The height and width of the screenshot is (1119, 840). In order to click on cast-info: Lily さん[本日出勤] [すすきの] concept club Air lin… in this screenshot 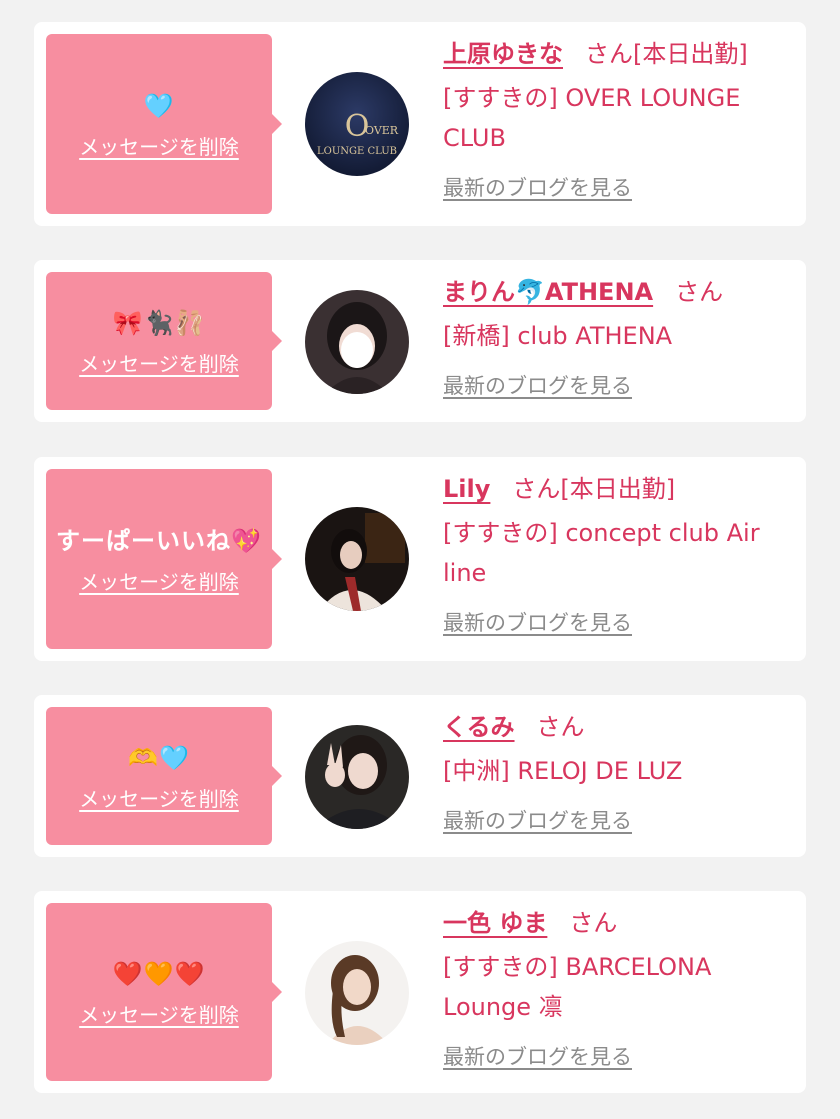, I will do `click(616, 554)`.